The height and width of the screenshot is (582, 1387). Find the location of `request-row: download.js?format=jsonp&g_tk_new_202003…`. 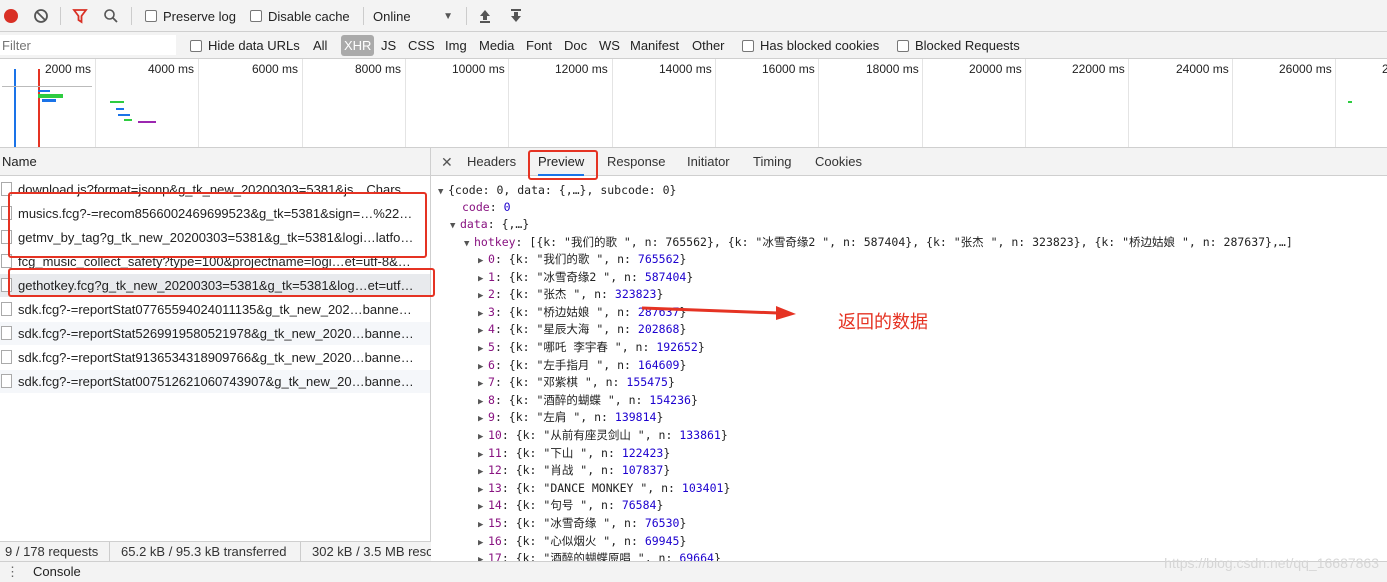

request-row: download.js?format=jsonp&g_tk_new_202003… is located at coordinates (215, 190).